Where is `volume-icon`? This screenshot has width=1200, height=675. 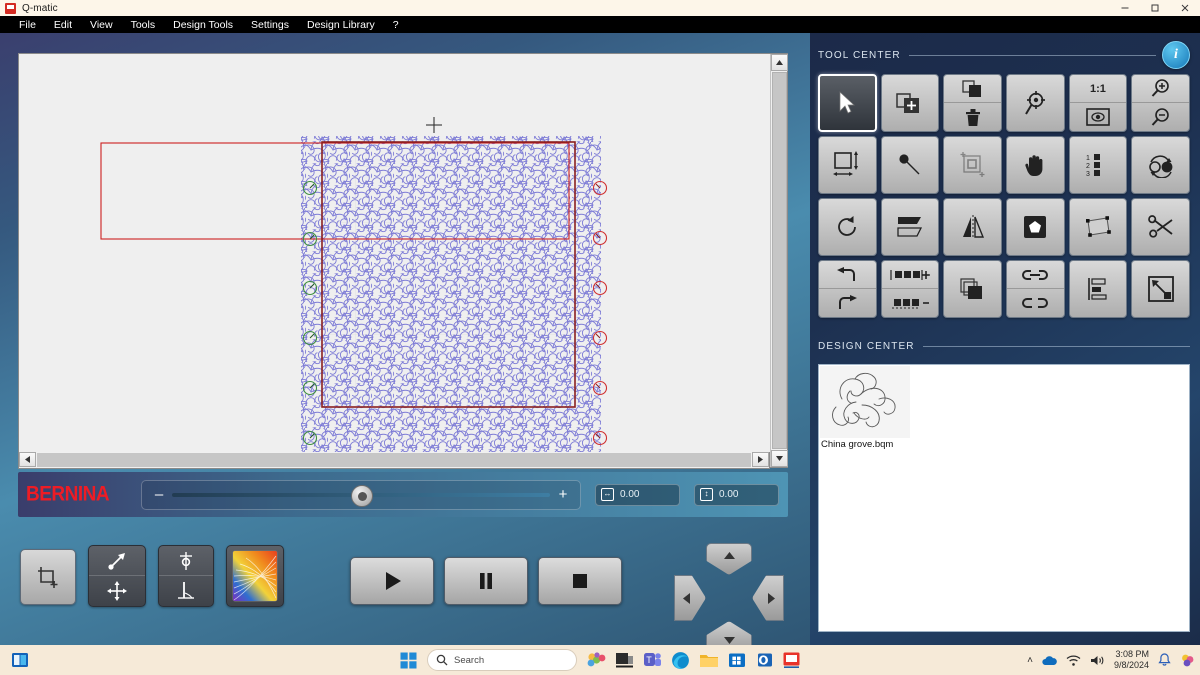 volume-icon is located at coordinates (1097, 660).